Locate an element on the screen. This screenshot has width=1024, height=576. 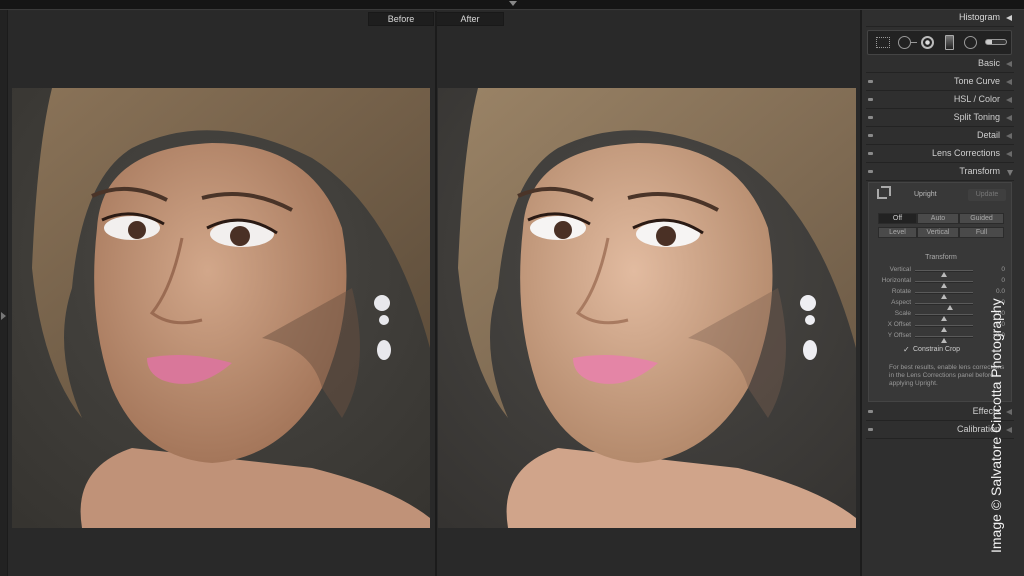
histogram-header: Histogram is located at coordinates (940, 18).